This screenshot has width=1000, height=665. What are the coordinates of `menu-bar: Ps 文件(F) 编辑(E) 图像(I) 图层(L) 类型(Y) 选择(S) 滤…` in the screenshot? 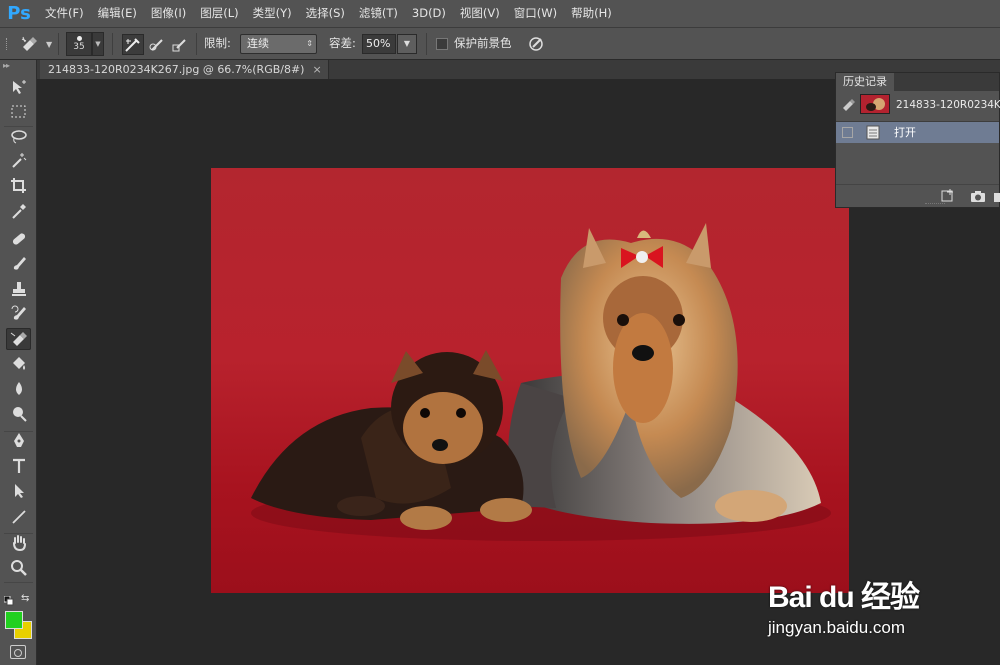 It's located at (500, 13).